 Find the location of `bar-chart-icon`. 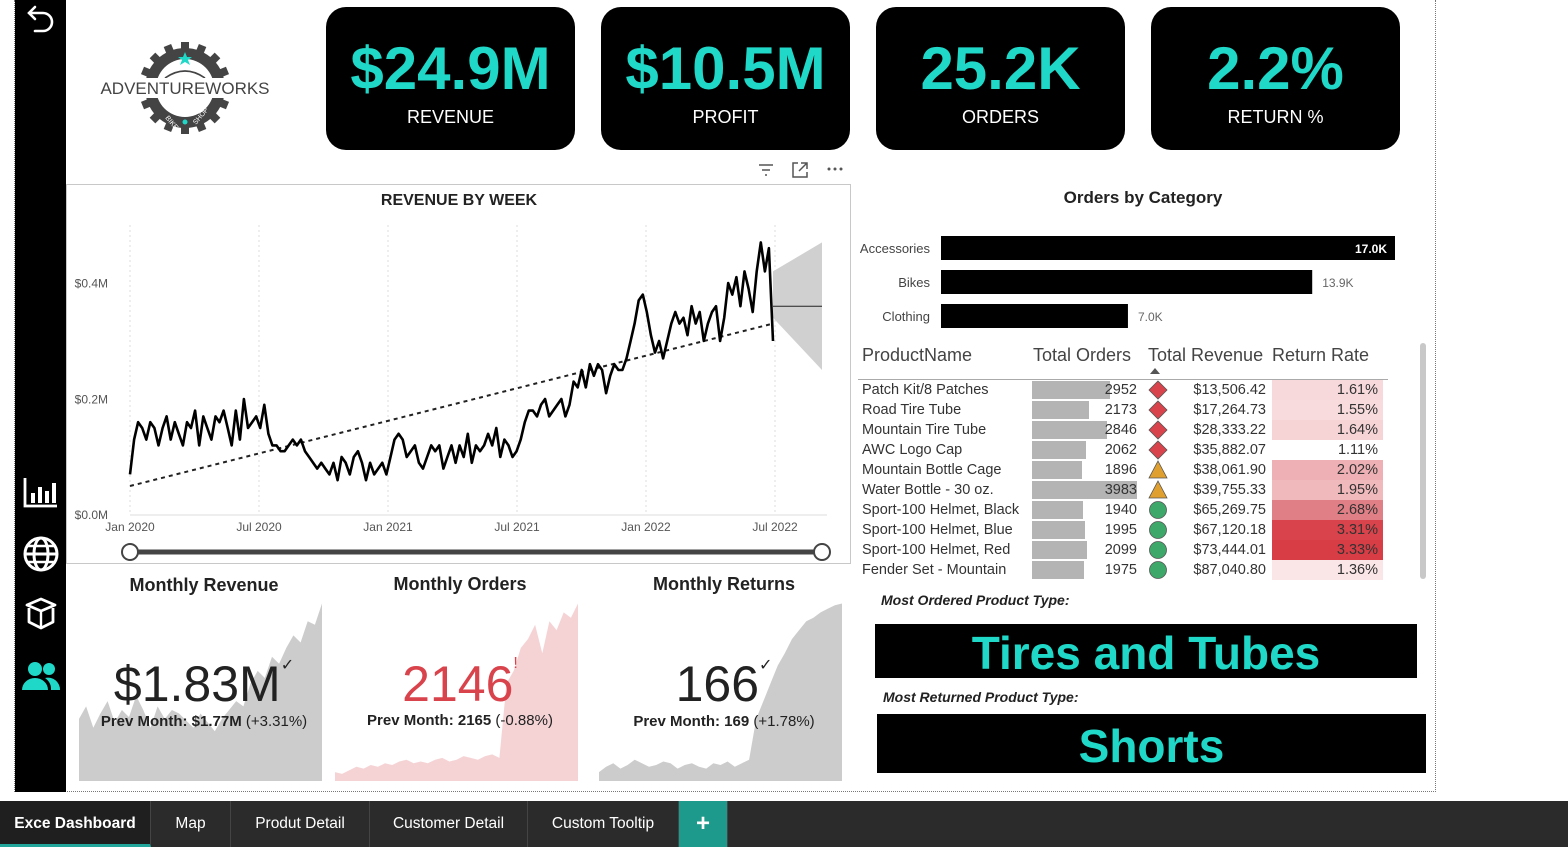

bar-chart-icon is located at coordinates (41, 492).